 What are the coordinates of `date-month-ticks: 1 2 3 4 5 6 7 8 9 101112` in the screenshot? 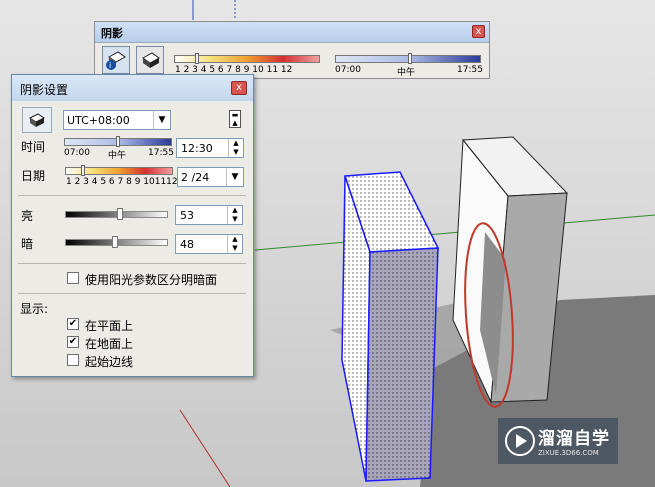 It's located at (122, 182).